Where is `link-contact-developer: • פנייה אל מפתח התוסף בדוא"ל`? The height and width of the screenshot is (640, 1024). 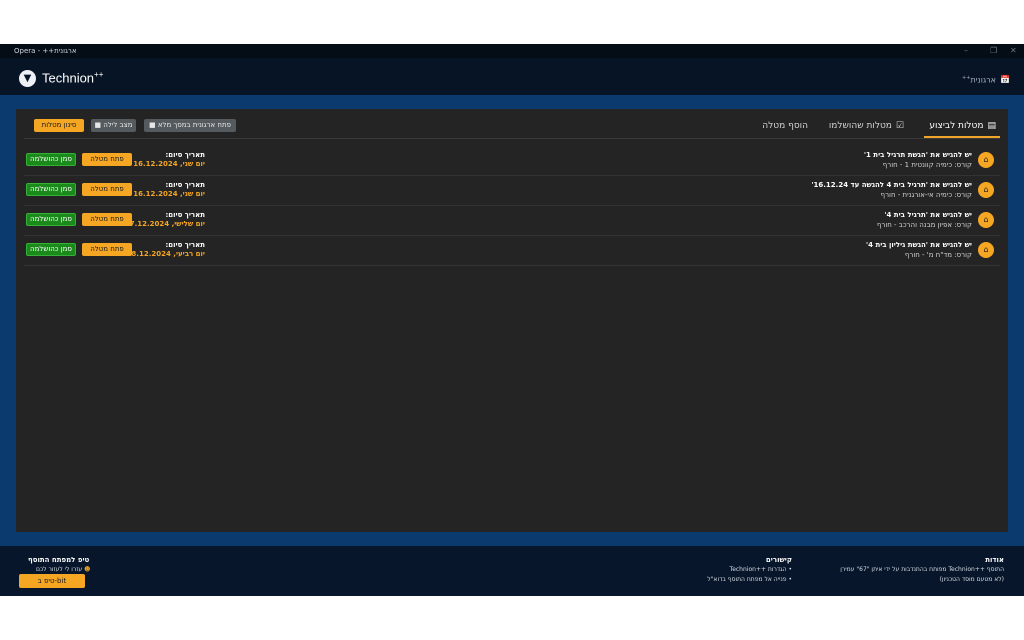 link-contact-developer: • פנייה אל מפתח התוסף בדוא"ל is located at coordinates (749, 579).